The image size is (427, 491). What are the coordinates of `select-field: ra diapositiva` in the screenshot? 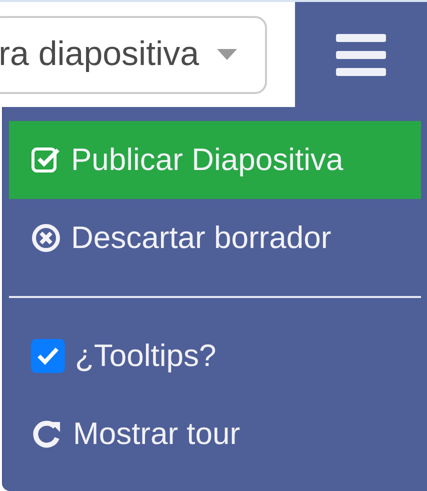 It's located at (133, 55).